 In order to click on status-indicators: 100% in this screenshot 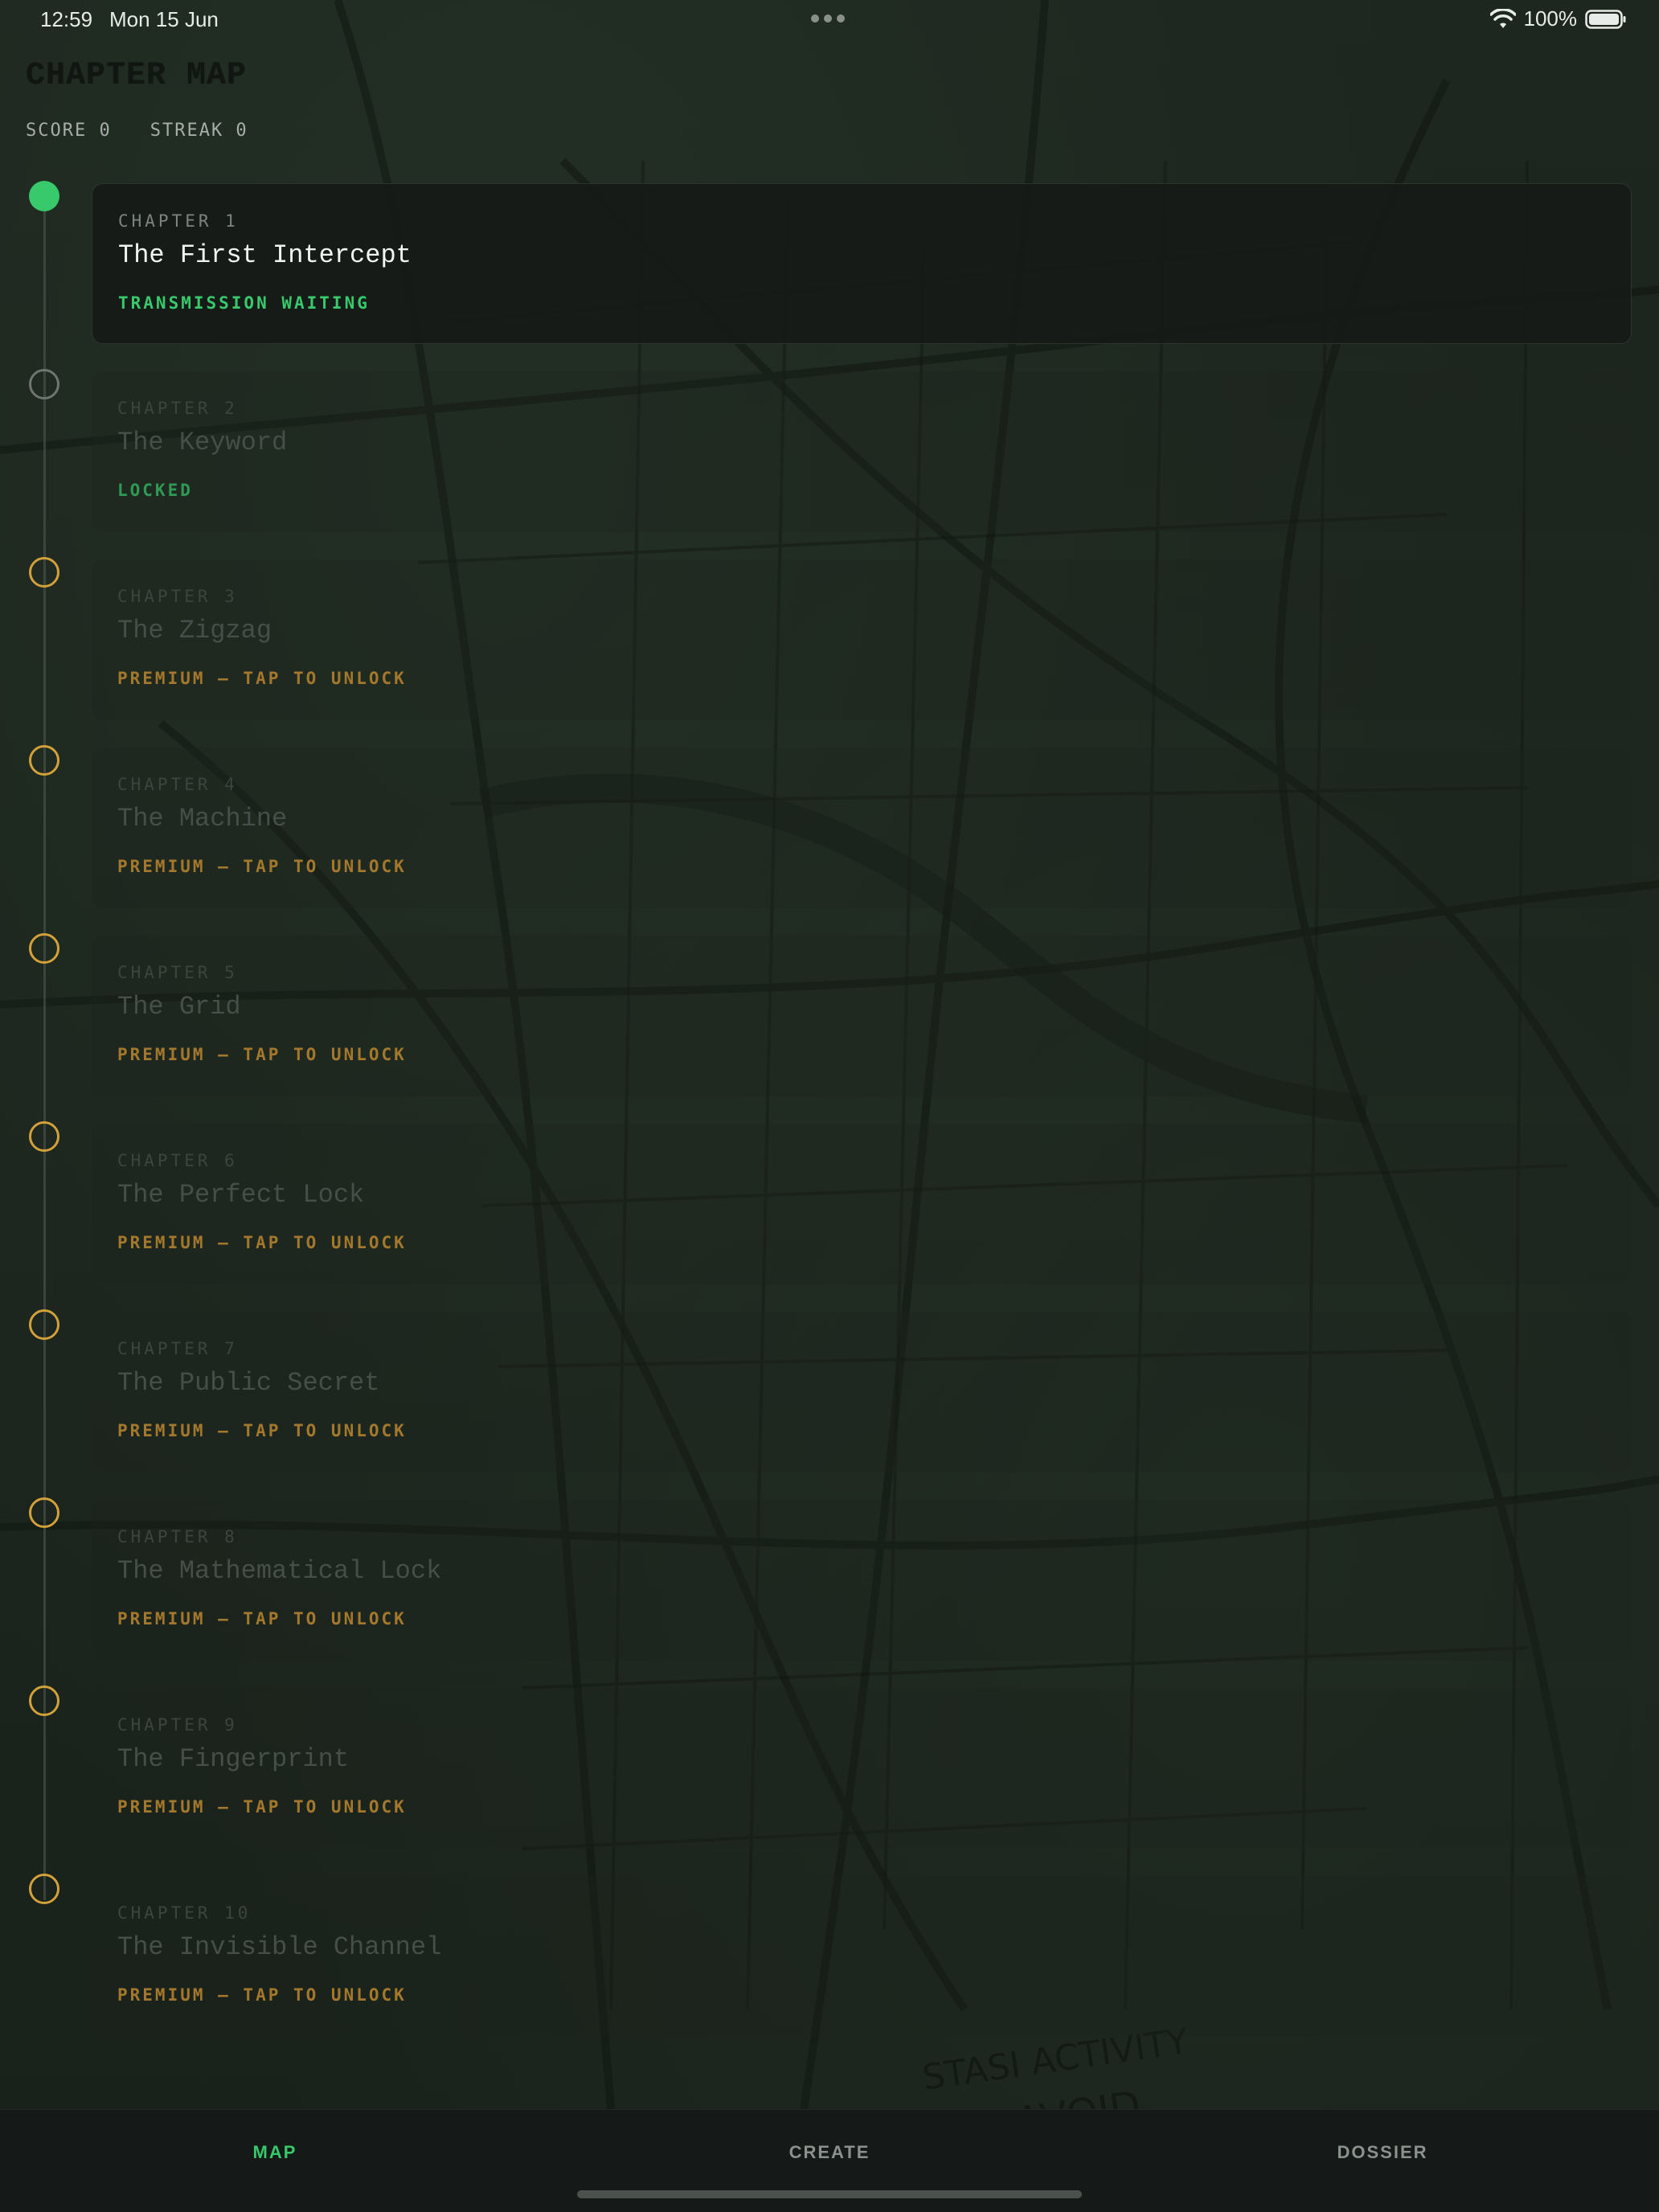, I will do `click(1558, 18)`.